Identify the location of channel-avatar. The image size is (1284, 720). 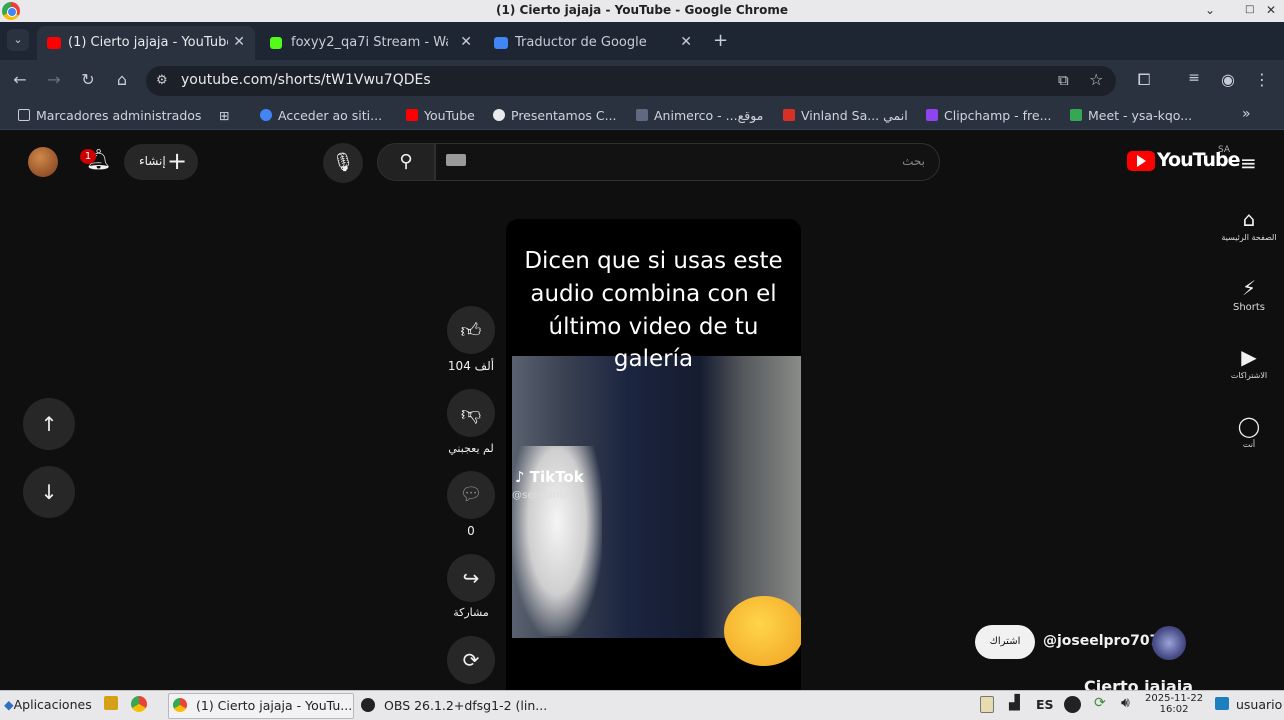
(1169, 643).